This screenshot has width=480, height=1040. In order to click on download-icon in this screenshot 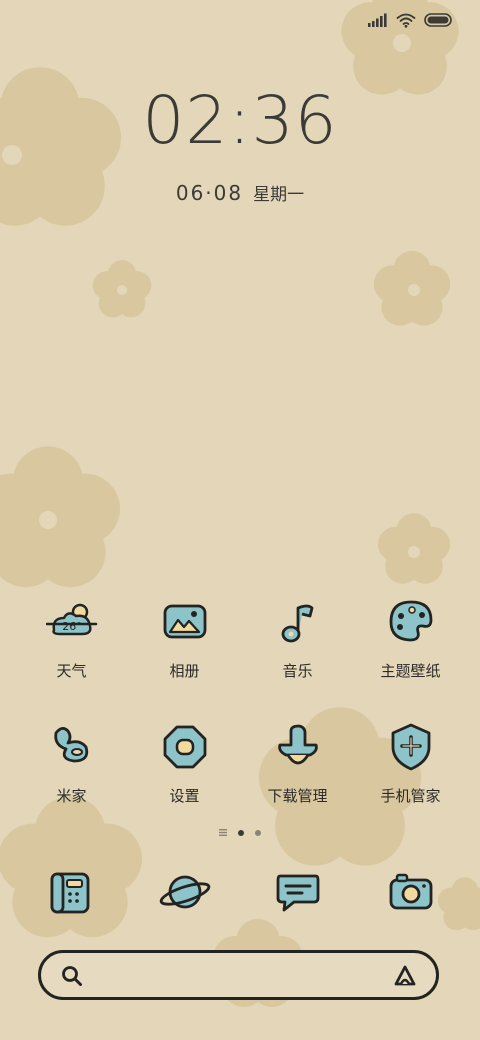, I will do `click(297, 744)`.